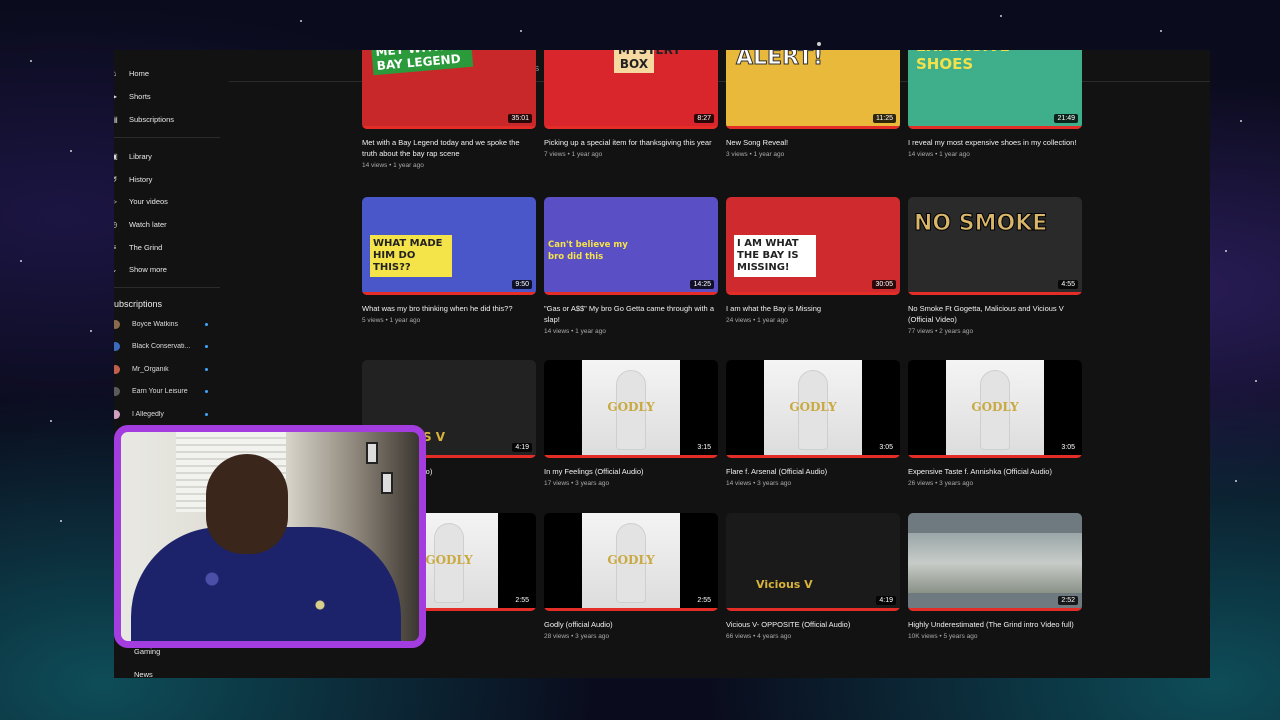 The image size is (1280, 720). What do you see at coordinates (411, 256) in the screenshot?
I see `thumbnail-text: WHAT MADE HIM DO THIS??` at bounding box center [411, 256].